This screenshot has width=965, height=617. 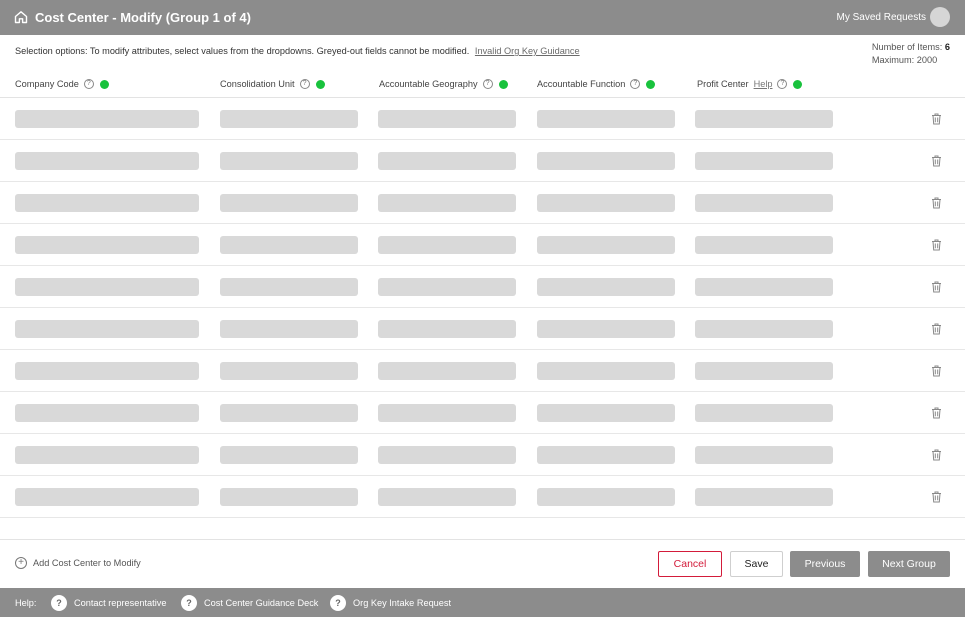 What do you see at coordinates (257, 84) in the screenshot?
I see `column-label: Consolidation Unit` at bounding box center [257, 84].